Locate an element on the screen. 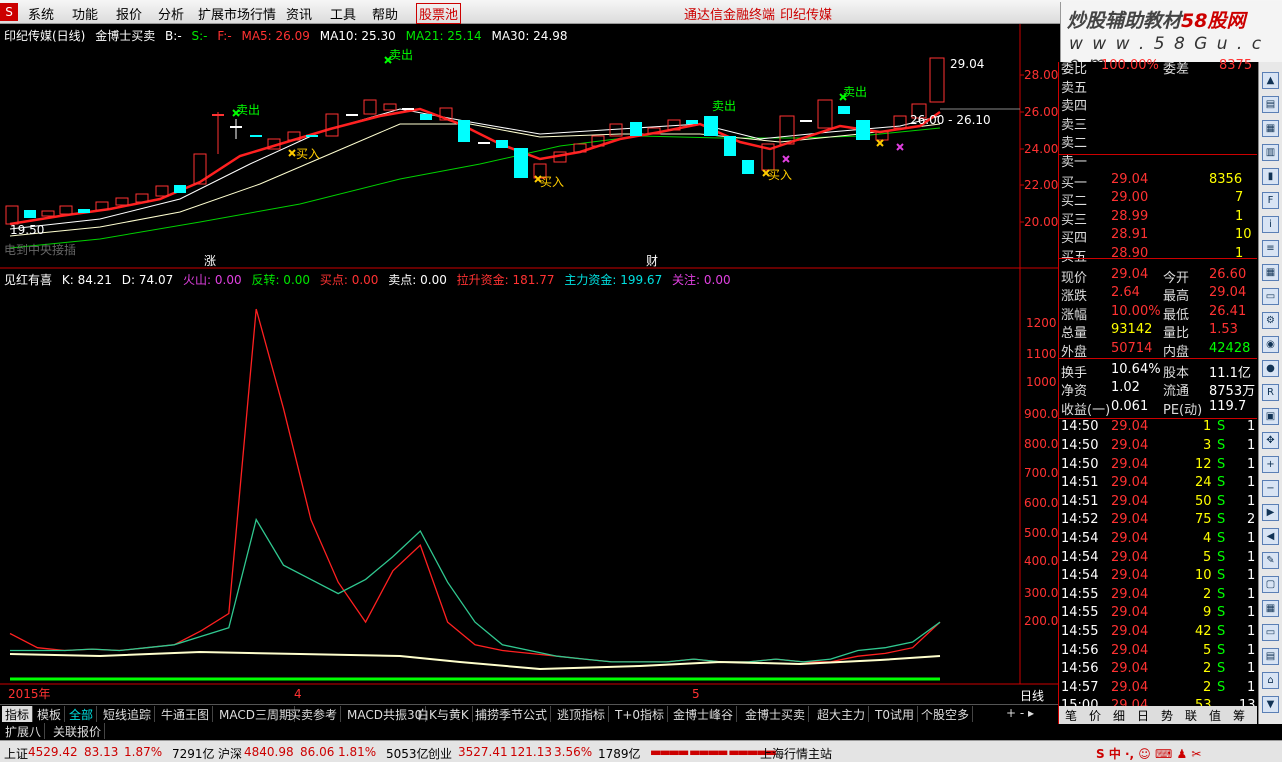 The height and width of the screenshot is (762, 1282). indicator-tab: 个股空多 is located at coordinates (946, 714).